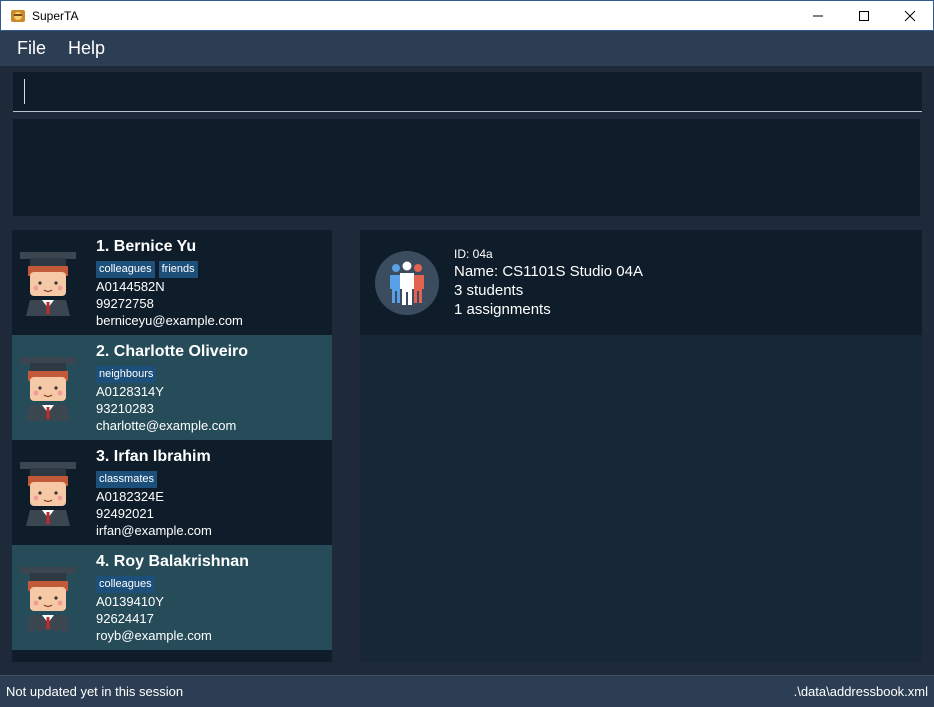  I want to click on person-student-id: A0139410Y, so click(130, 601).